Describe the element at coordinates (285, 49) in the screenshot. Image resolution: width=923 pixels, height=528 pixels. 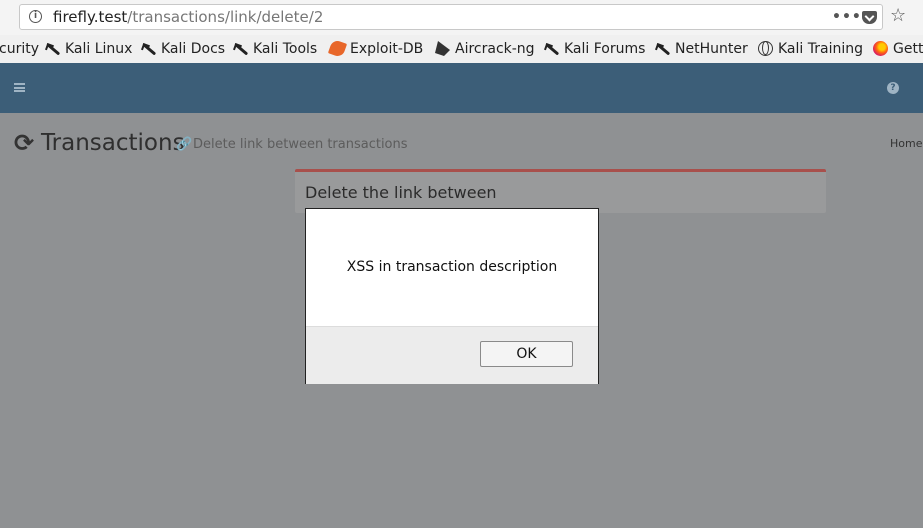
I see `bookmark-label: Kali Tools` at that location.